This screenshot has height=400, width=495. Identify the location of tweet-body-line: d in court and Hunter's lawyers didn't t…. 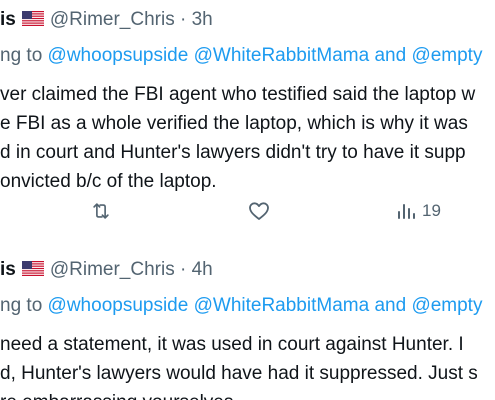
(233, 152).